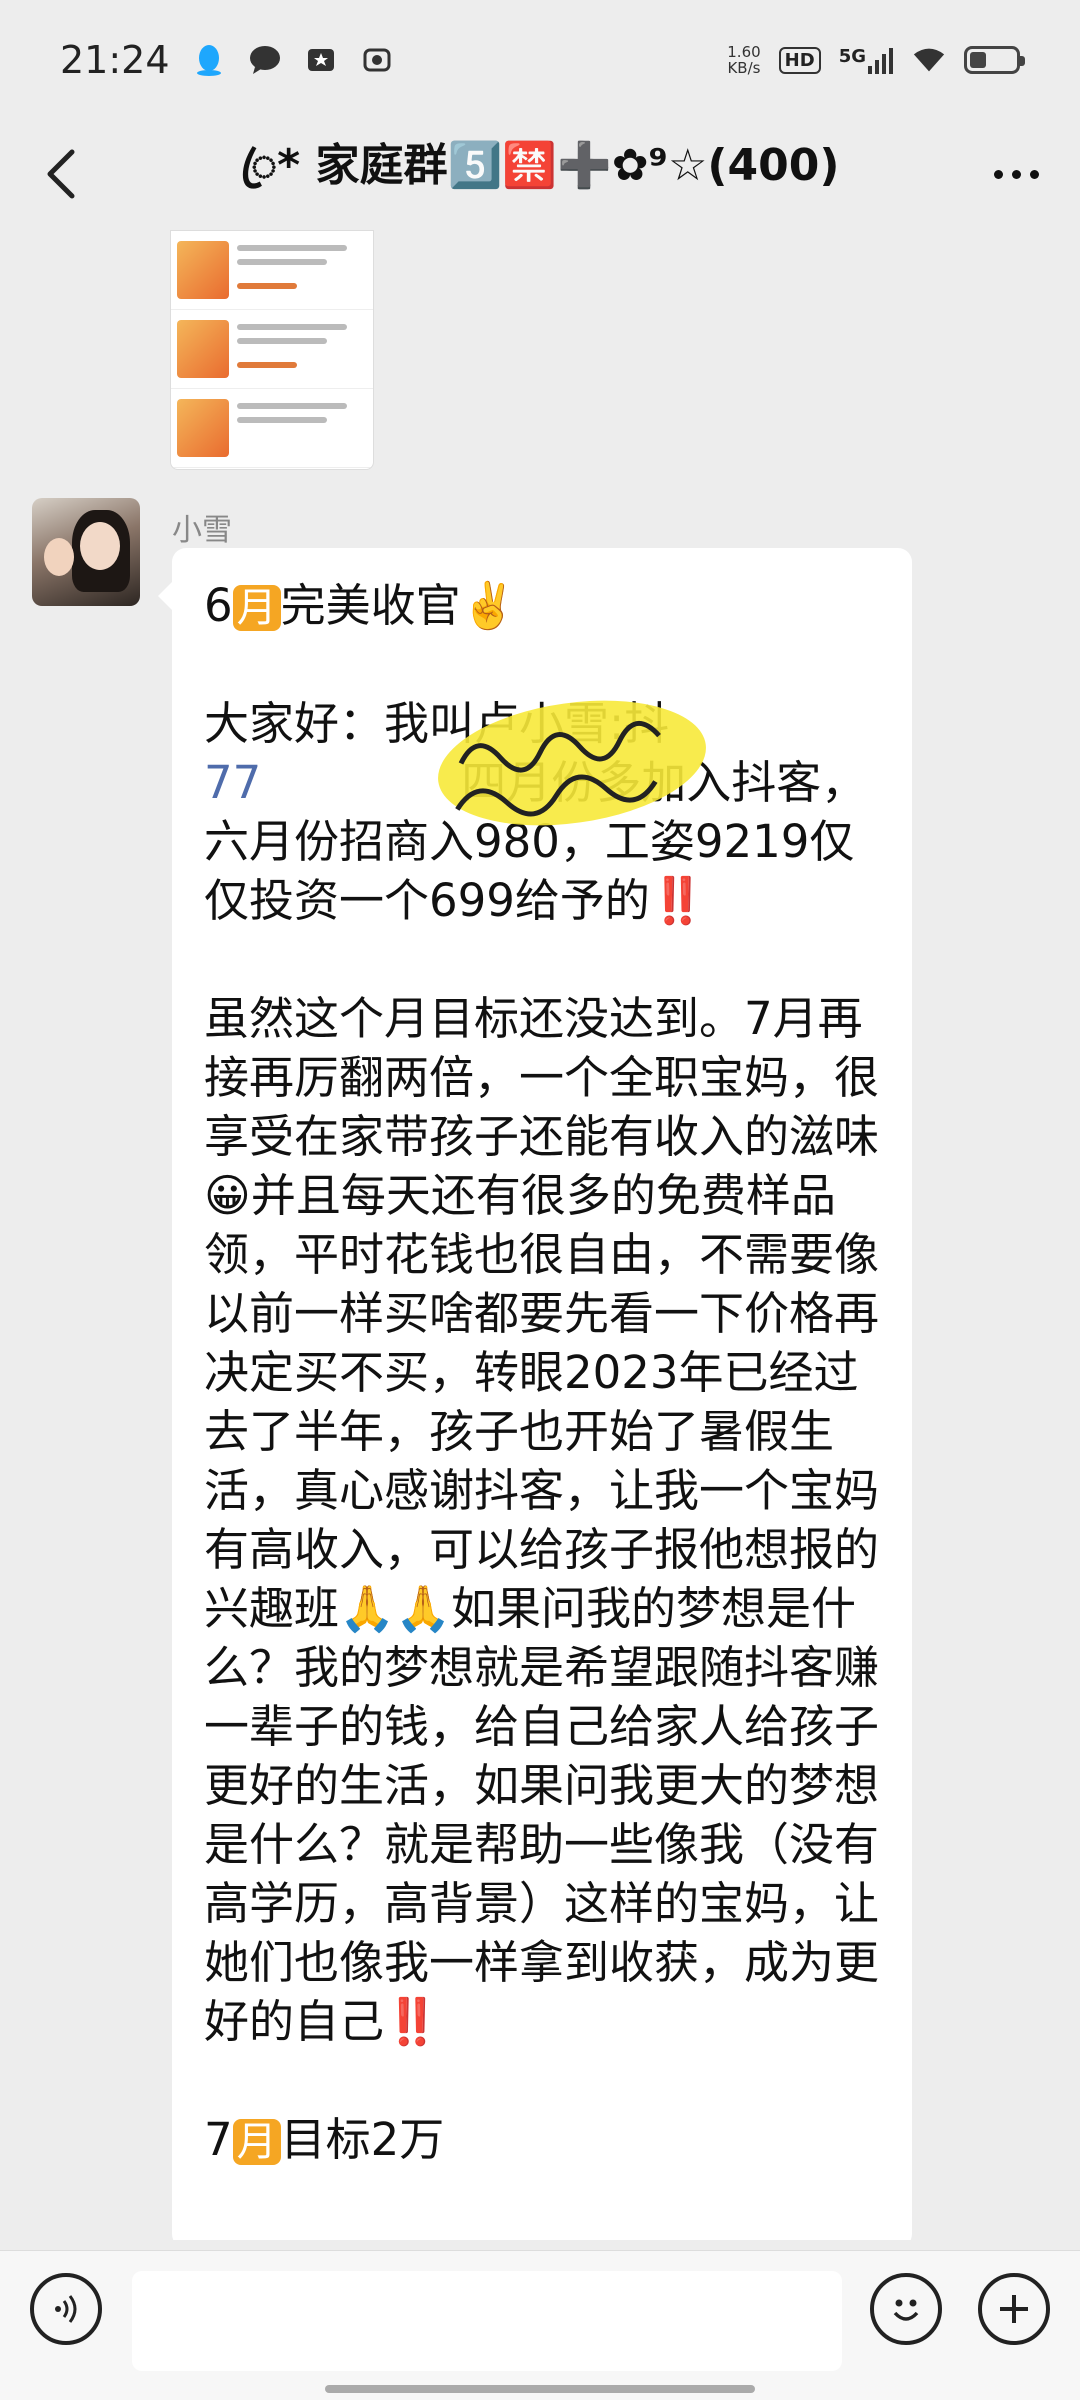  What do you see at coordinates (265, 60) in the screenshot?
I see `chat-bubble-icon` at bounding box center [265, 60].